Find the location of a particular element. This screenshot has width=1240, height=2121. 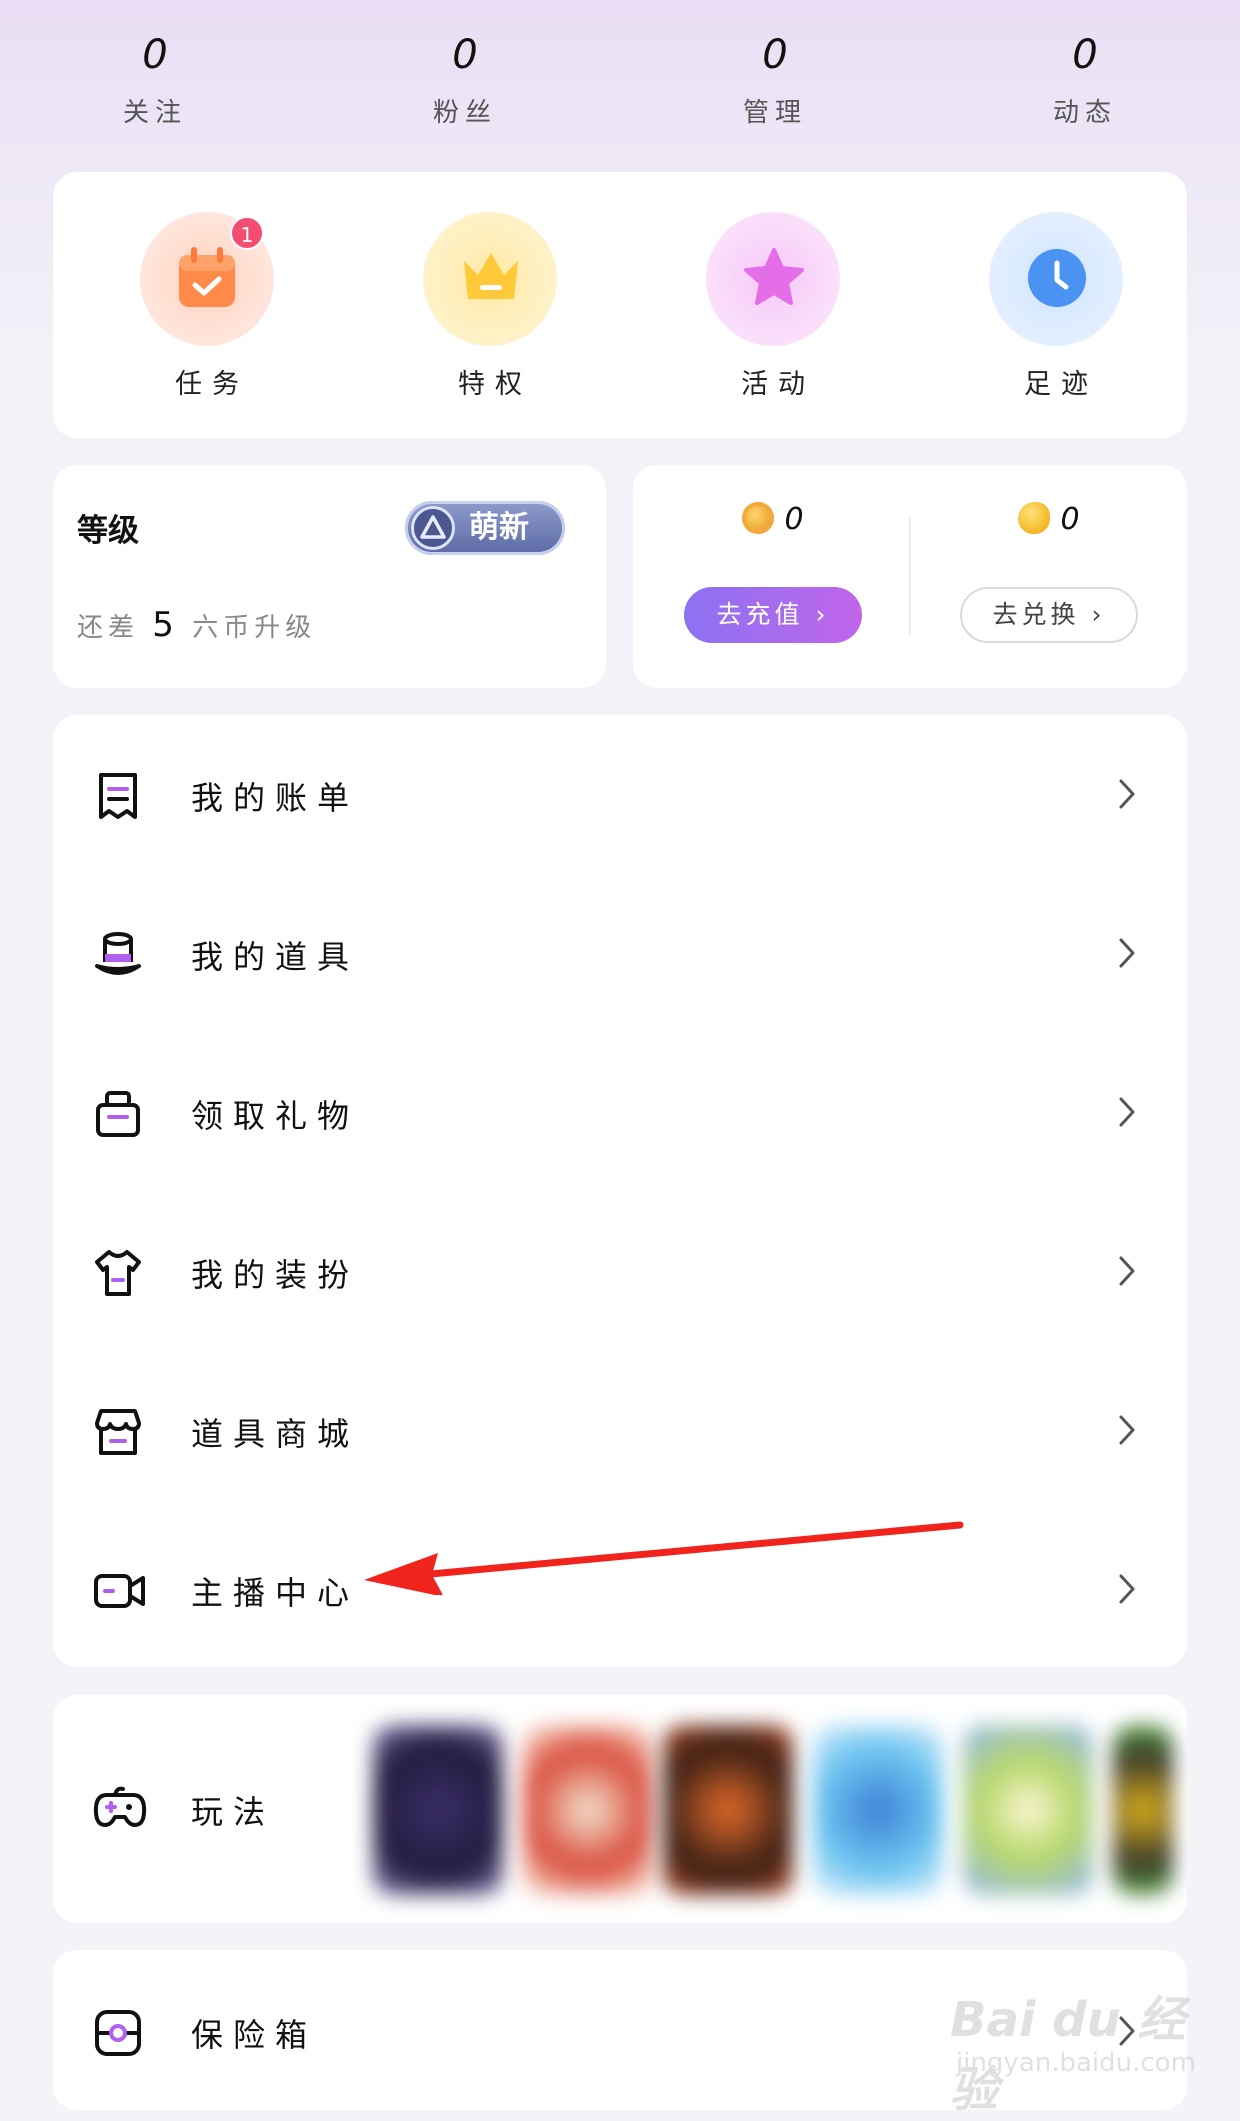

coin-column: 0 去充值 › is located at coordinates (773, 571).